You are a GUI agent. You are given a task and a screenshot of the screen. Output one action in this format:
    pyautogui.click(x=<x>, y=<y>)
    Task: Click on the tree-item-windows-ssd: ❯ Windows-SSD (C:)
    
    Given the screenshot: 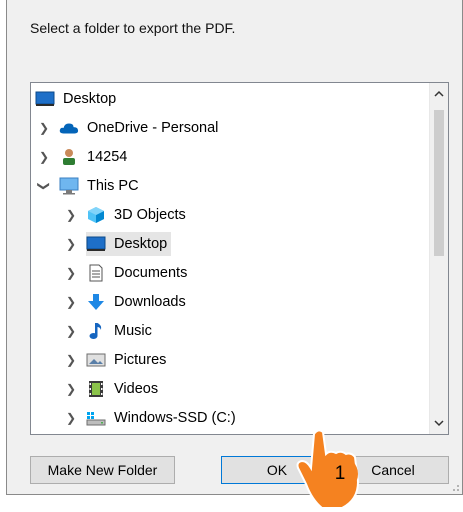 What is the action you would take?
    pyautogui.click(x=150, y=418)
    